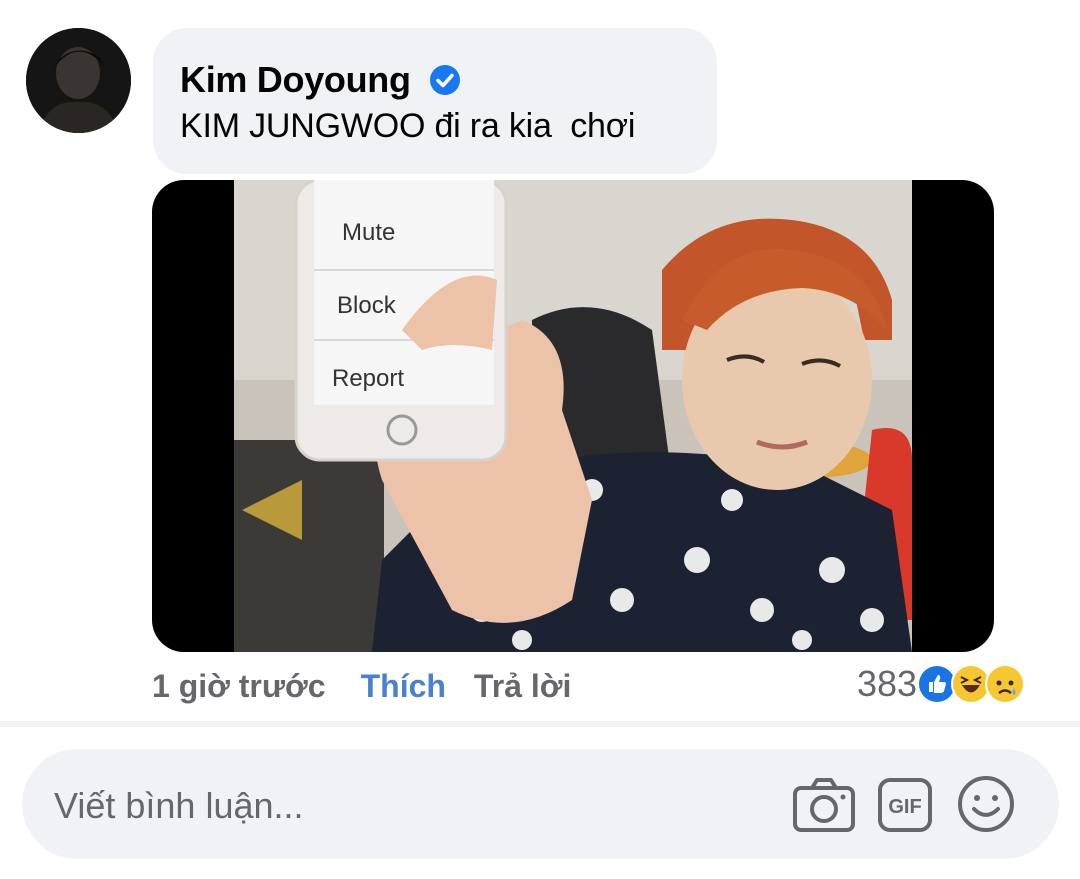  Describe the element at coordinates (522, 686) in the screenshot. I see `reply-button: Trả lời` at that location.